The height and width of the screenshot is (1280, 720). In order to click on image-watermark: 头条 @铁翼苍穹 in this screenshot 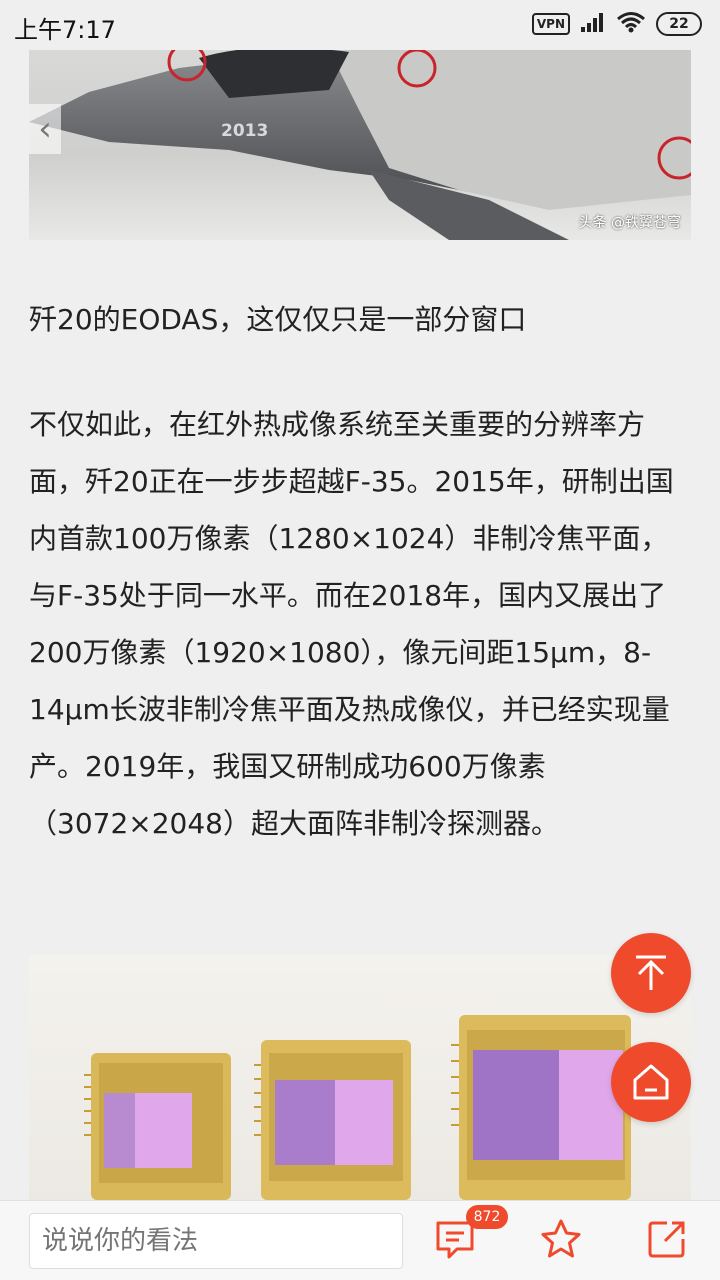, I will do `click(629, 223)`.